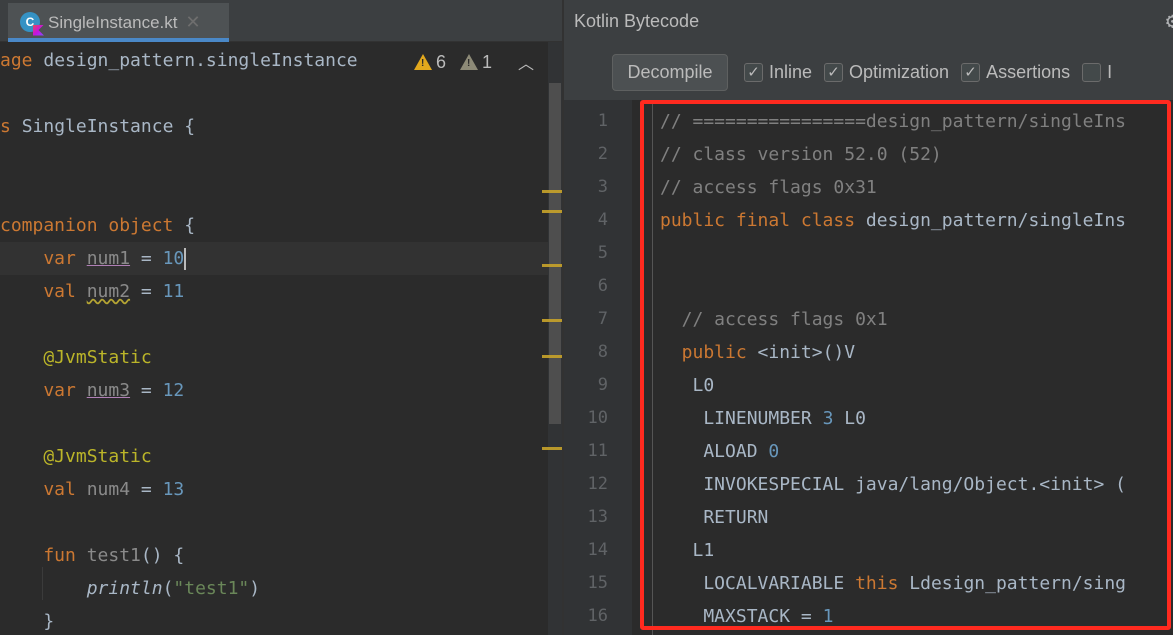 The width and height of the screenshot is (1173, 635). I want to click on bytecode-line: L0, so click(687, 385).